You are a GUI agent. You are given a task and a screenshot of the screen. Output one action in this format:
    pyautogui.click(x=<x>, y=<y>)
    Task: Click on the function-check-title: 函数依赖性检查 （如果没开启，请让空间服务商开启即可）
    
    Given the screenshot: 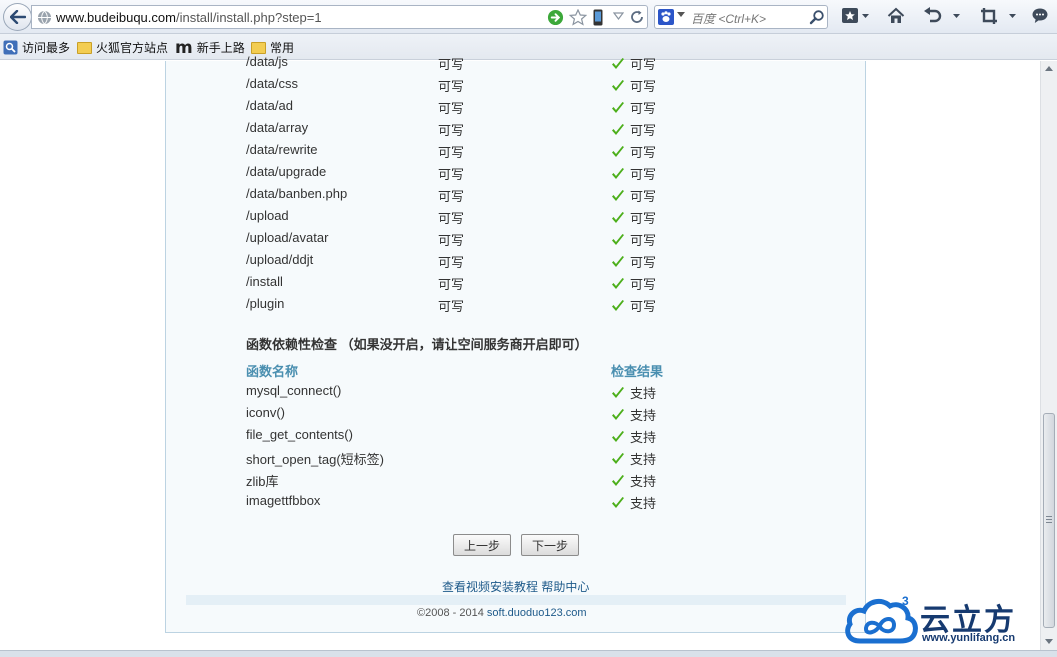 What is the action you would take?
    pyautogui.click(x=417, y=344)
    